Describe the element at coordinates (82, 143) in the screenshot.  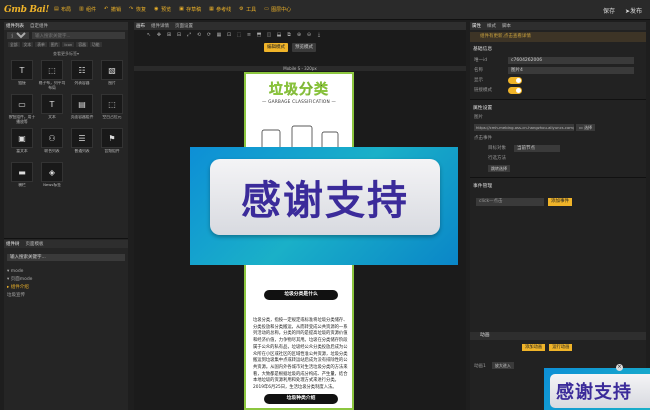
I see `component-plain-list: ☰ 普通列表` at that location.